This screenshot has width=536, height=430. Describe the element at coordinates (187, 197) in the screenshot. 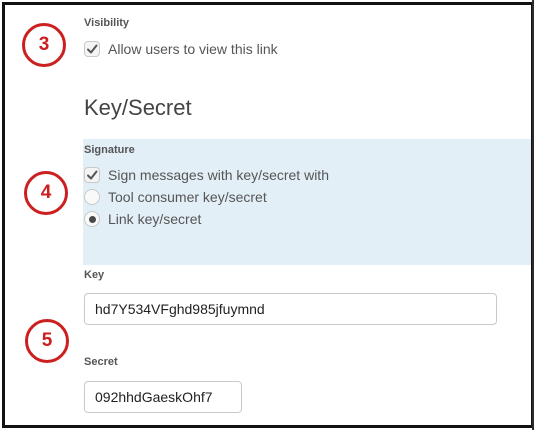

I see `tool-consumer-label: Tool consumer key/secret` at that location.